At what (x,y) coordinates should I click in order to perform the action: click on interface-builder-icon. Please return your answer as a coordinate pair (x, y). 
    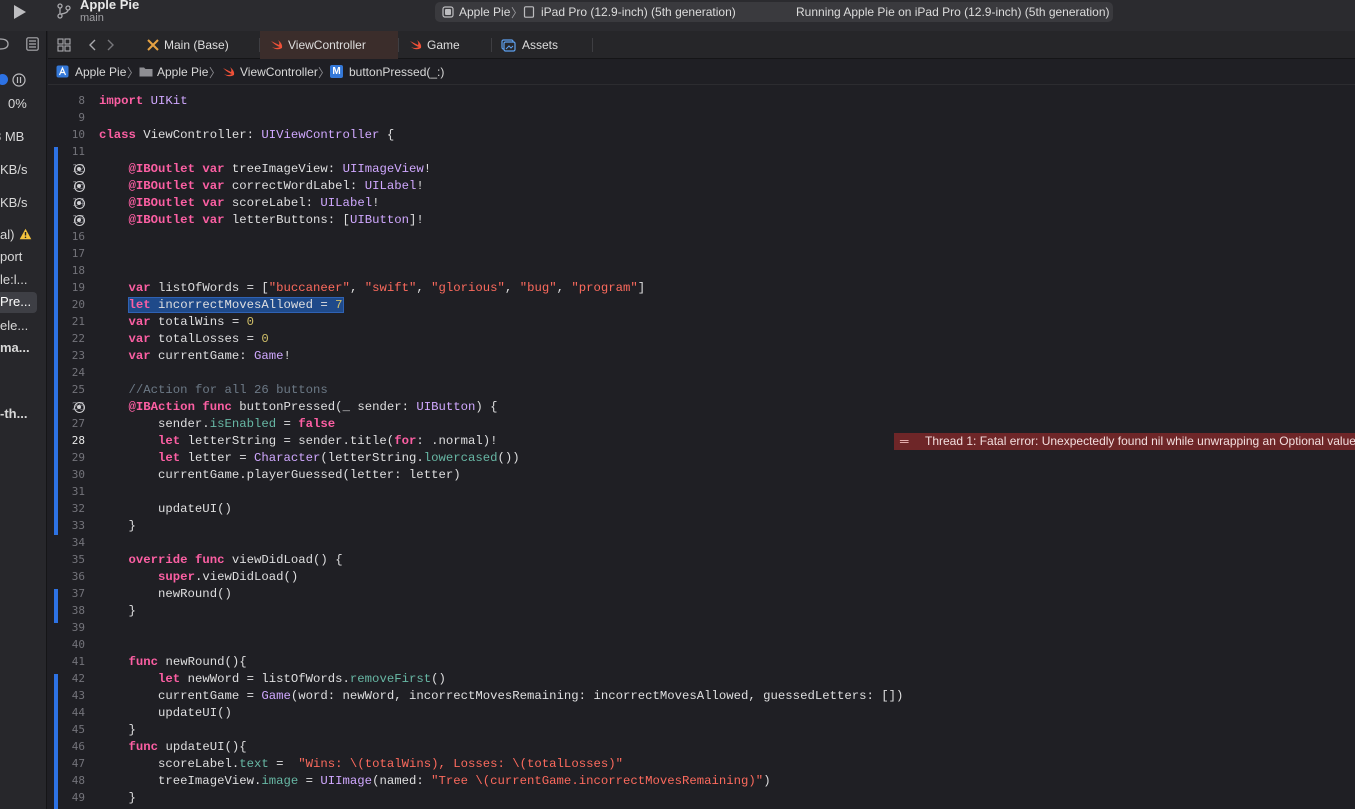
    Looking at the image, I should click on (153, 45).